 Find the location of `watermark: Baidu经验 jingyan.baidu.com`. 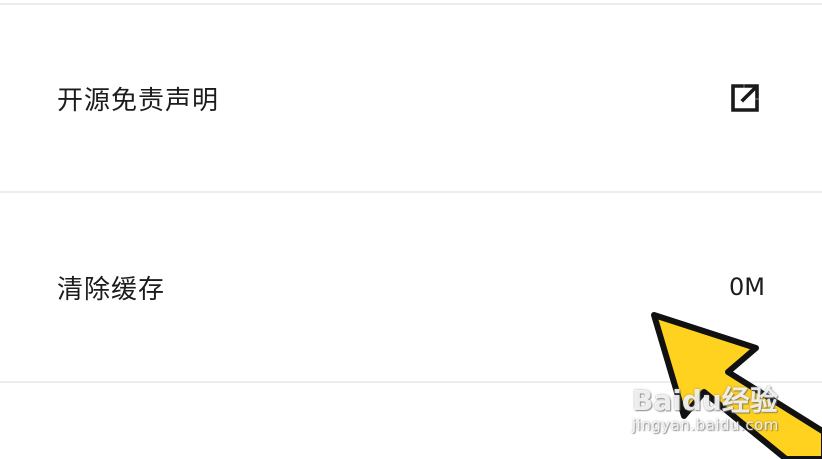

watermark: Baidu经验 jingyan.baidu.com is located at coordinates (722, 409).